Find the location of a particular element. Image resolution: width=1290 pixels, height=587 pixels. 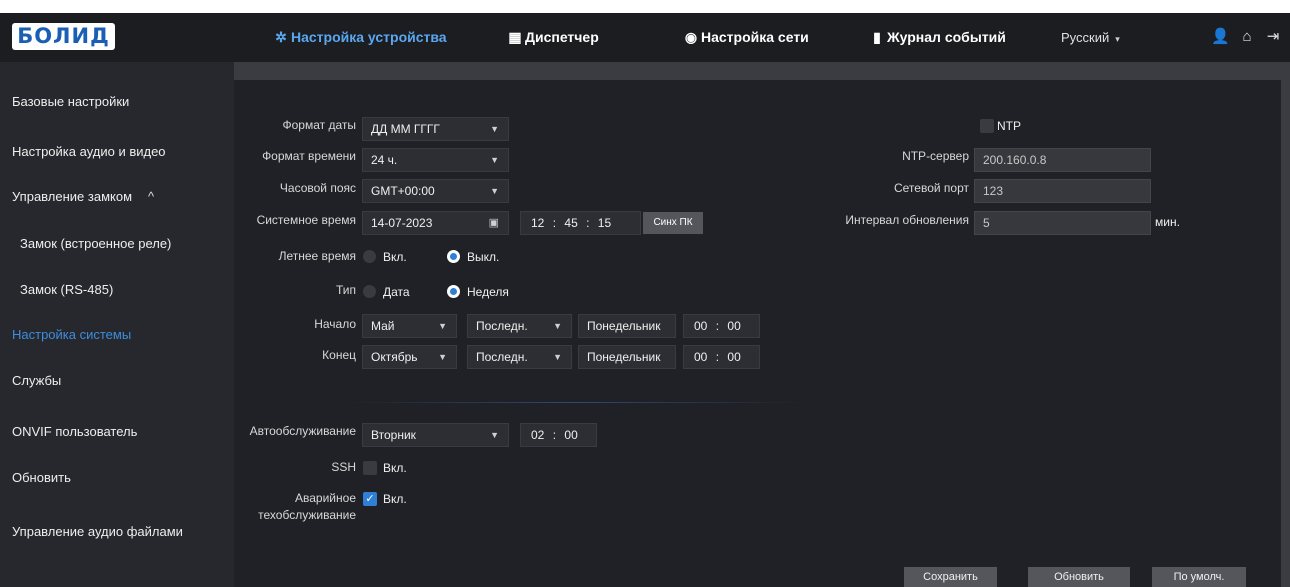

start-week-value: Последн. is located at coordinates (502, 326).